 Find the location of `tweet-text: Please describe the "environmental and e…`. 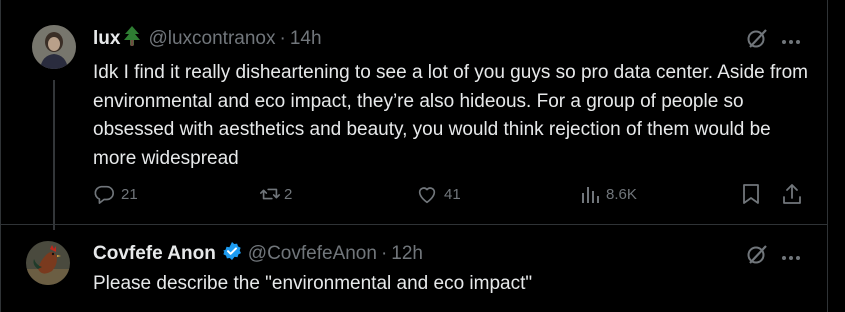

tweet-text: Please describe the "environmental and e… is located at coordinates (313, 283).